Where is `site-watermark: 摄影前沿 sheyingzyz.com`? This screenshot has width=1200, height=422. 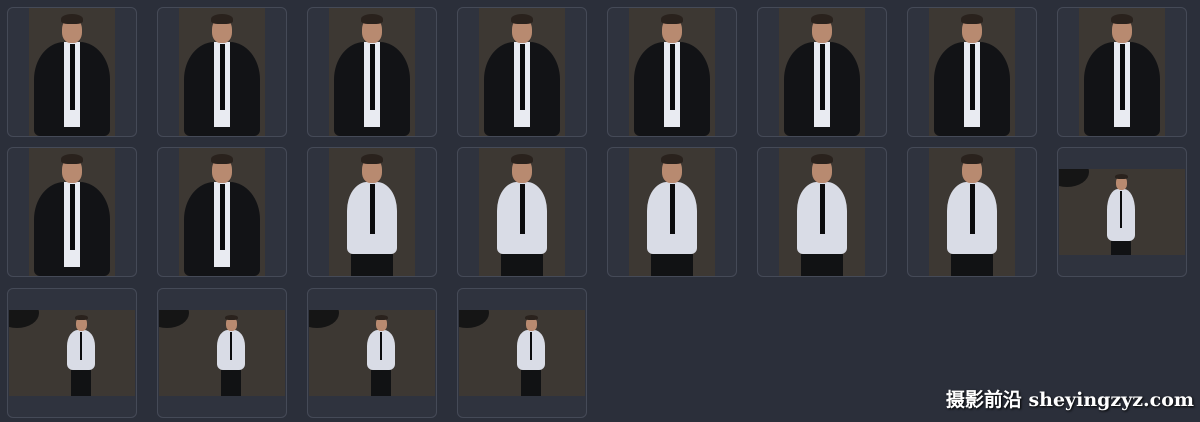
site-watermark: 摄影前沿 sheyingzyz.com is located at coordinates (1069, 400).